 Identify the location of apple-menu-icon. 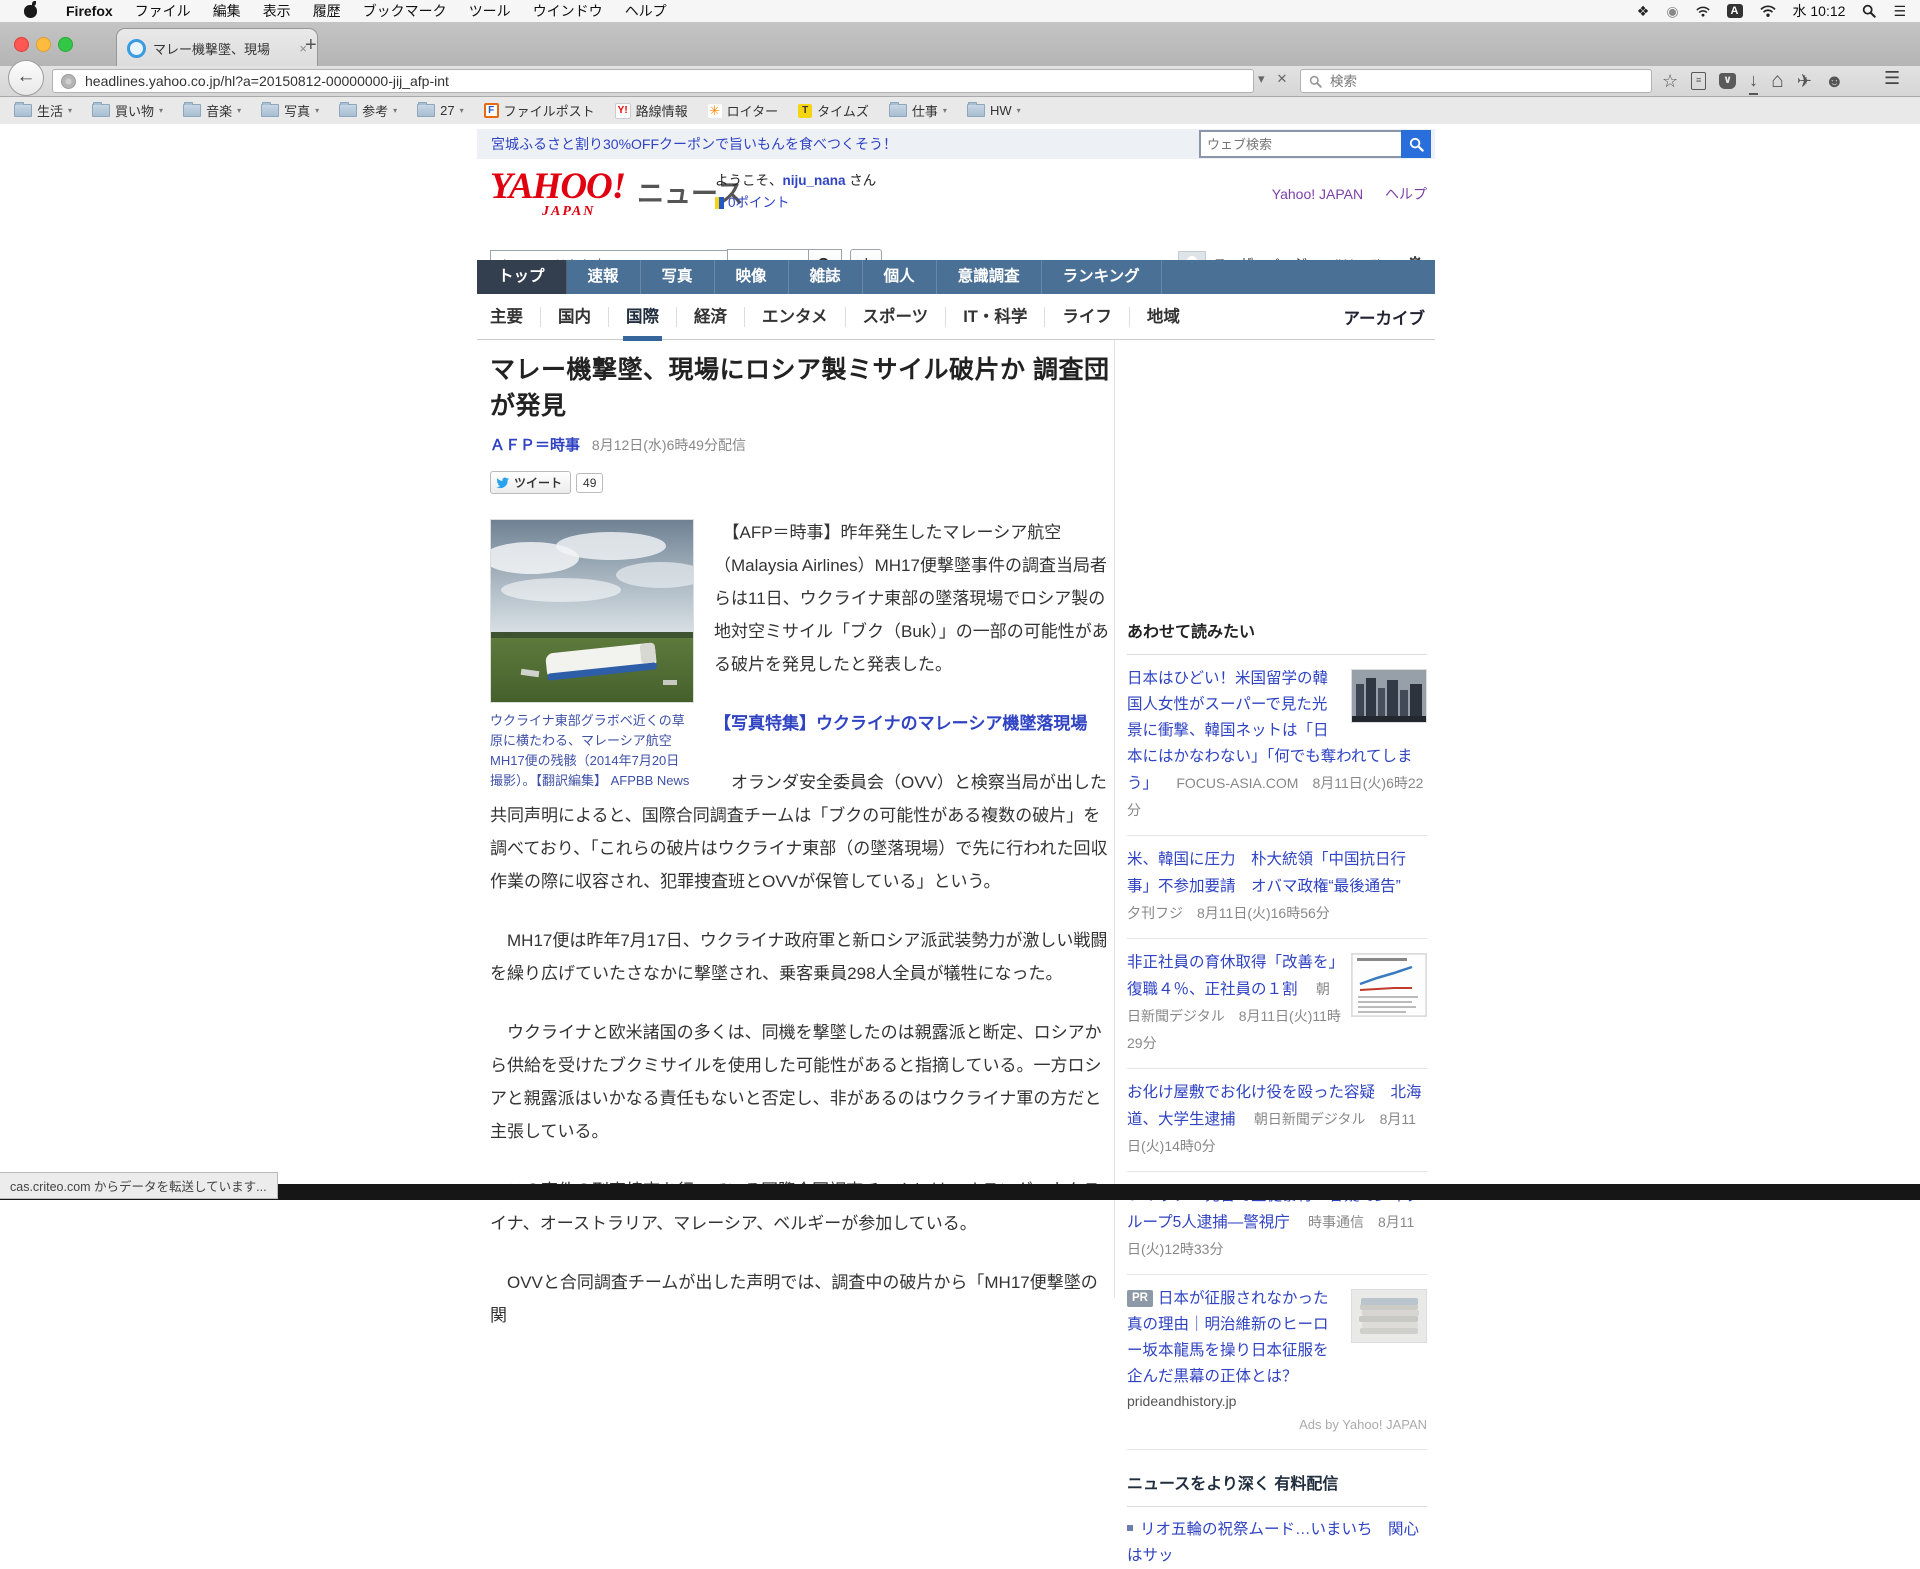
(30, 9).